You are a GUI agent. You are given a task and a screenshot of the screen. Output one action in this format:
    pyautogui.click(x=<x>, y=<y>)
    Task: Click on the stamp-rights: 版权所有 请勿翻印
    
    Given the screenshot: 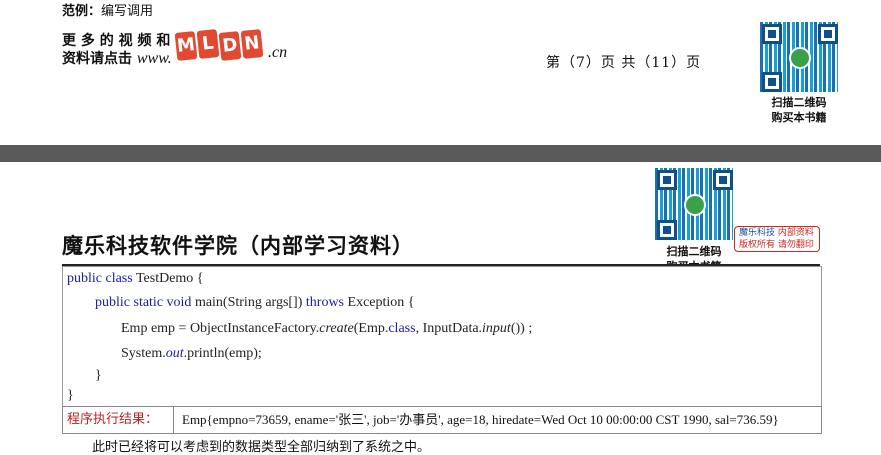 What is the action you would take?
    pyautogui.click(x=776, y=245)
    